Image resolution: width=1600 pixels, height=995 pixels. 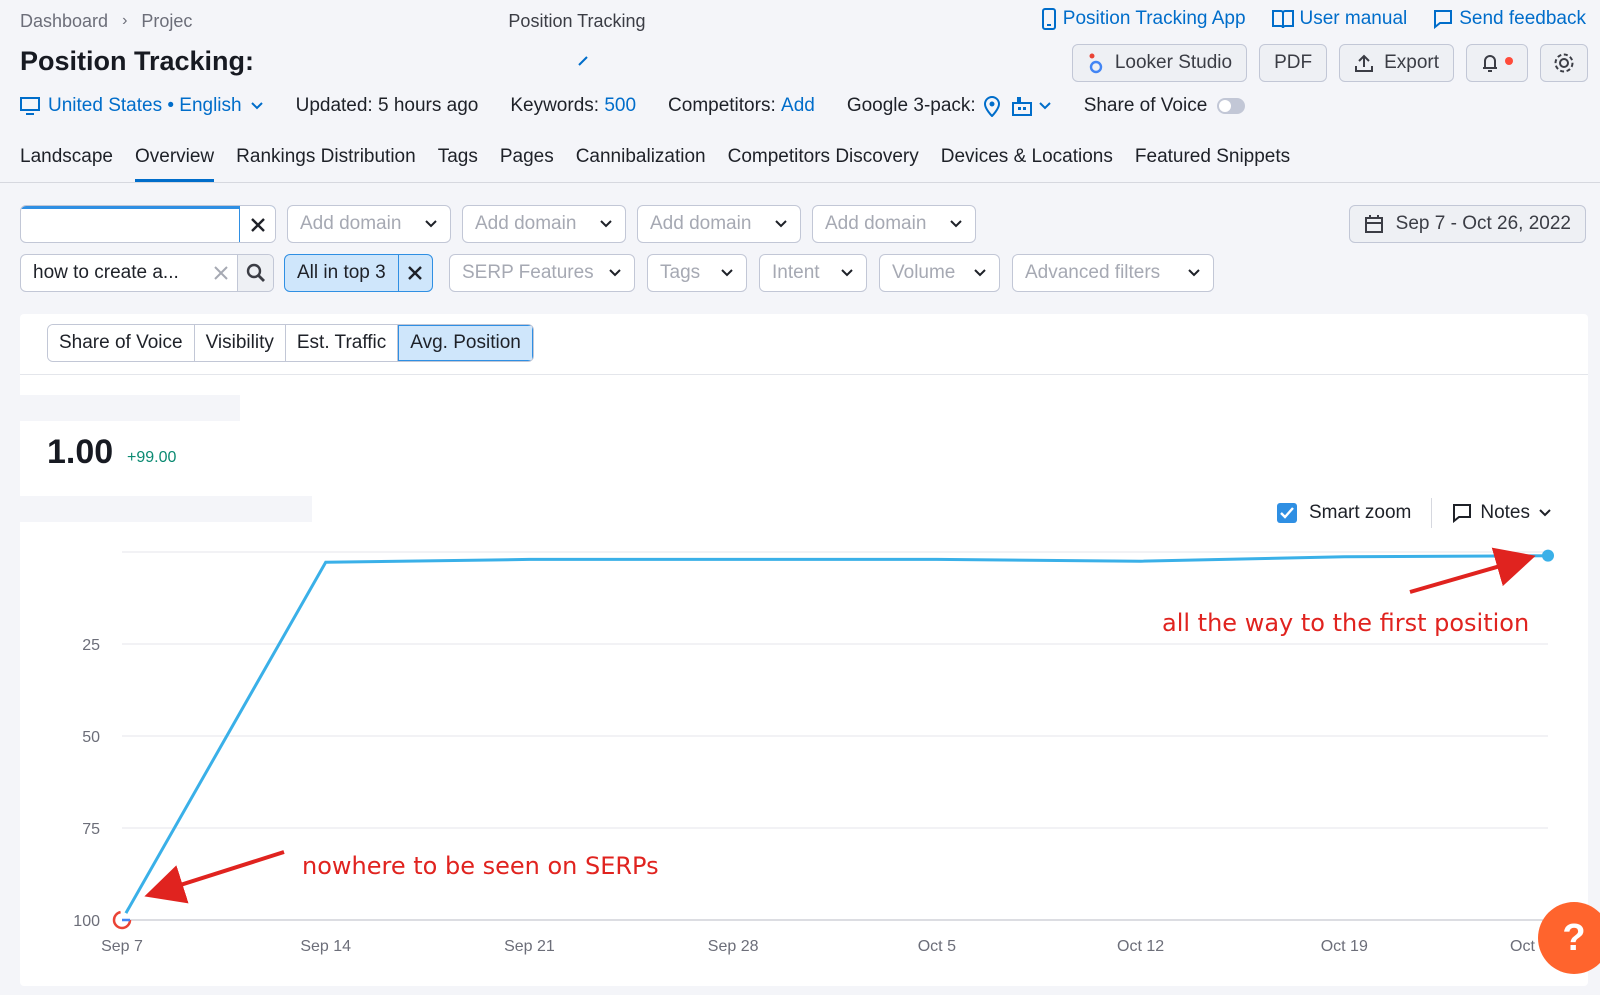 What do you see at coordinates (1329, 63) in the screenshot?
I see `header-actions: Looker Studio PDF Export` at bounding box center [1329, 63].